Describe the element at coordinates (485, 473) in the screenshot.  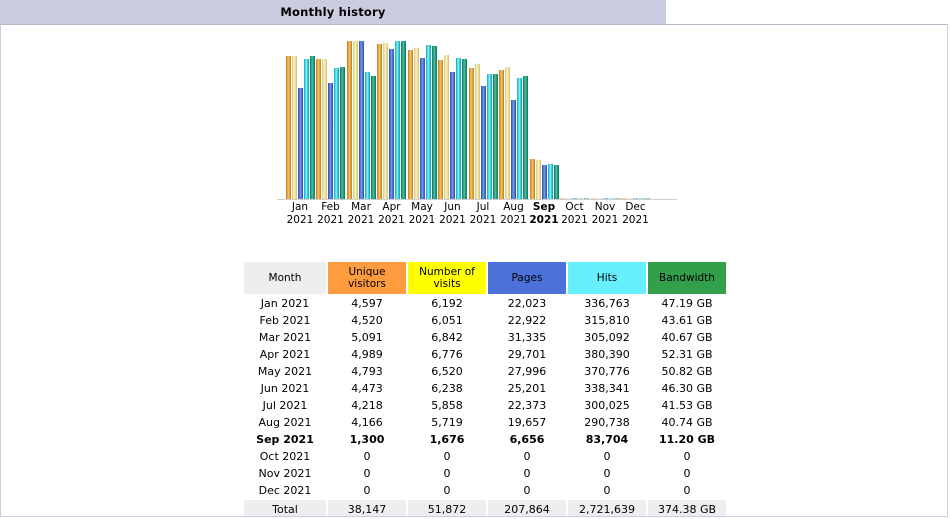
I see `table-row: Nov 2021 0 0 0 0 0` at that location.